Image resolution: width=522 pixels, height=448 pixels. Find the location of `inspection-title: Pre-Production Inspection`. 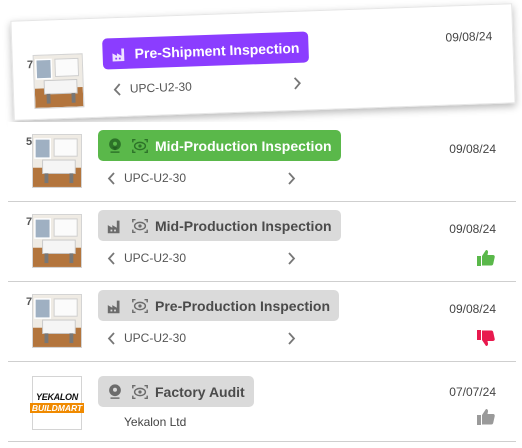

inspection-title: Pre-Production Inspection is located at coordinates (243, 305).